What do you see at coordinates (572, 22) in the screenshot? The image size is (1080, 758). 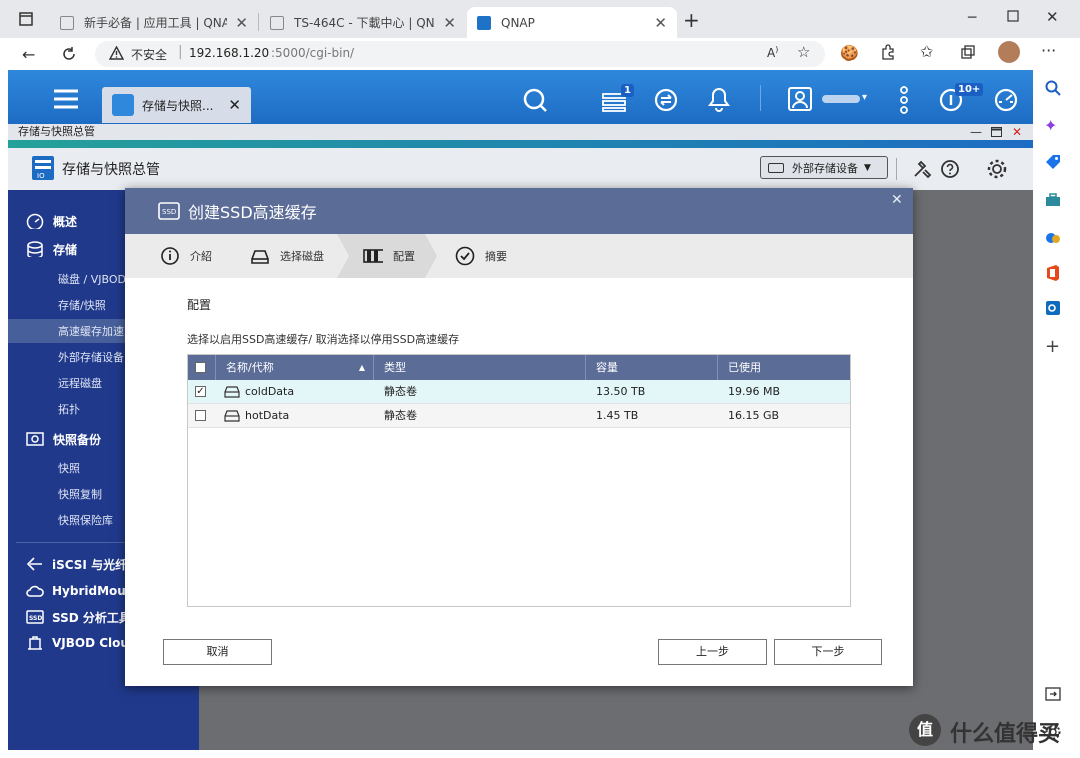 I see `browser-tab-3: QNAP ✕` at bounding box center [572, 22].